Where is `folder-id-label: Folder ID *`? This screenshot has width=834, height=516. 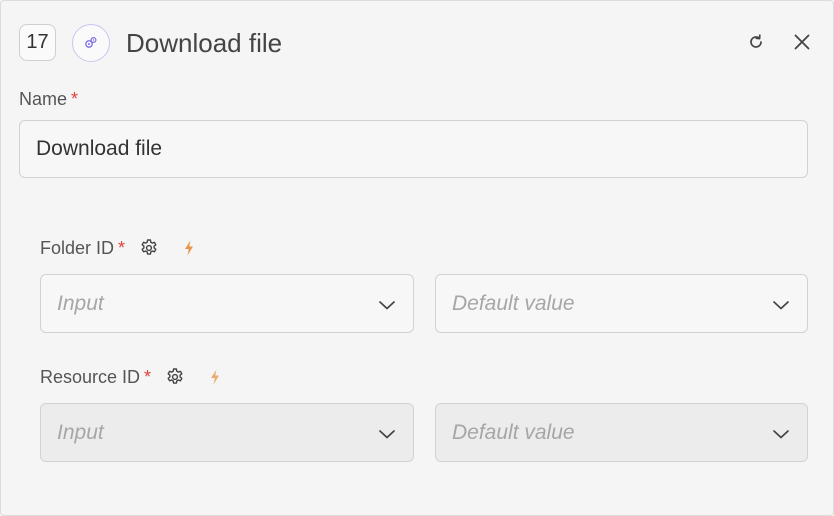 folder-id-label: Folder ID * is located at coordinates (82, 248).